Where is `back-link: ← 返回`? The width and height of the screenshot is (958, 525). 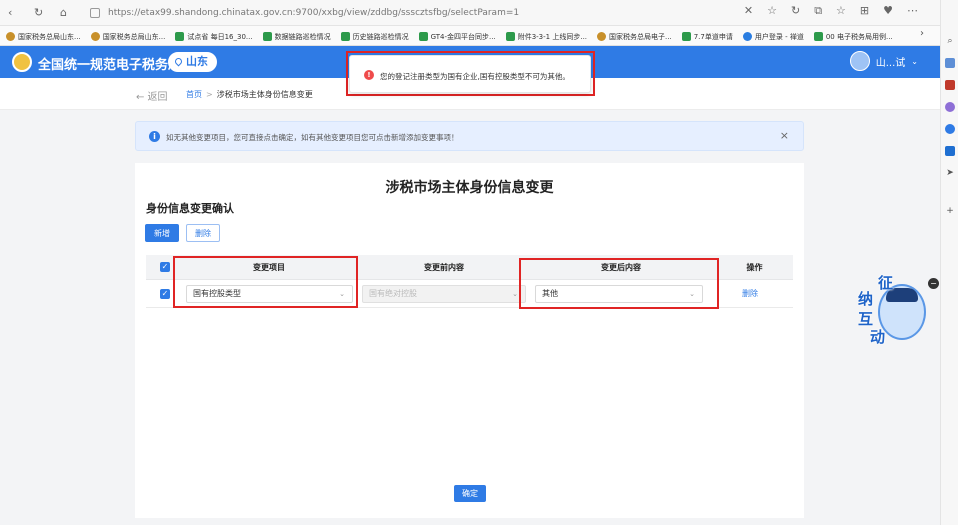
back-link: ← 返回 is located at coordinates (152, 95).